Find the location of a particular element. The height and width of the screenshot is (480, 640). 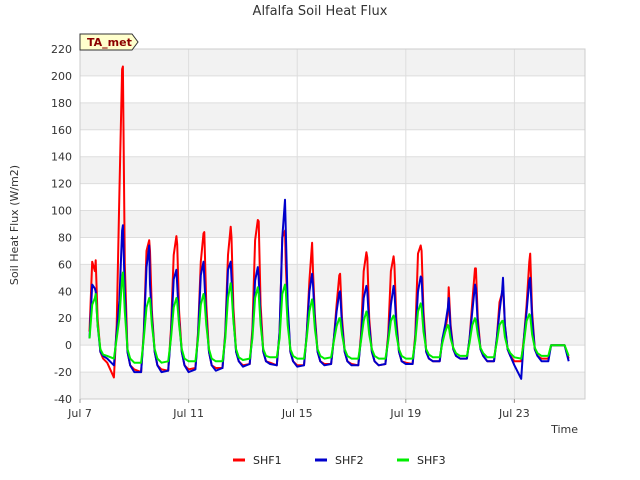

y-tick-label: 140 is located at coordinates (61, 157).